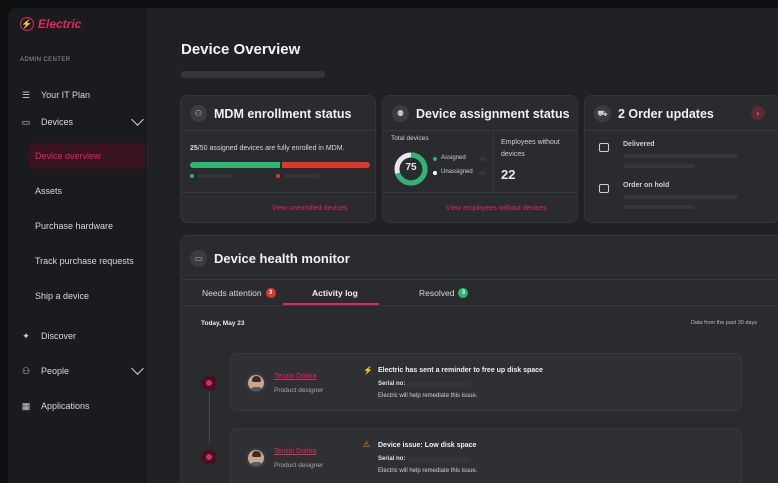 Image resolution: width=778 pixels, height=483 pixels. Describe the element at coordinates (235, 165) in the screenshot. I see `enrolled-segment` at that location.